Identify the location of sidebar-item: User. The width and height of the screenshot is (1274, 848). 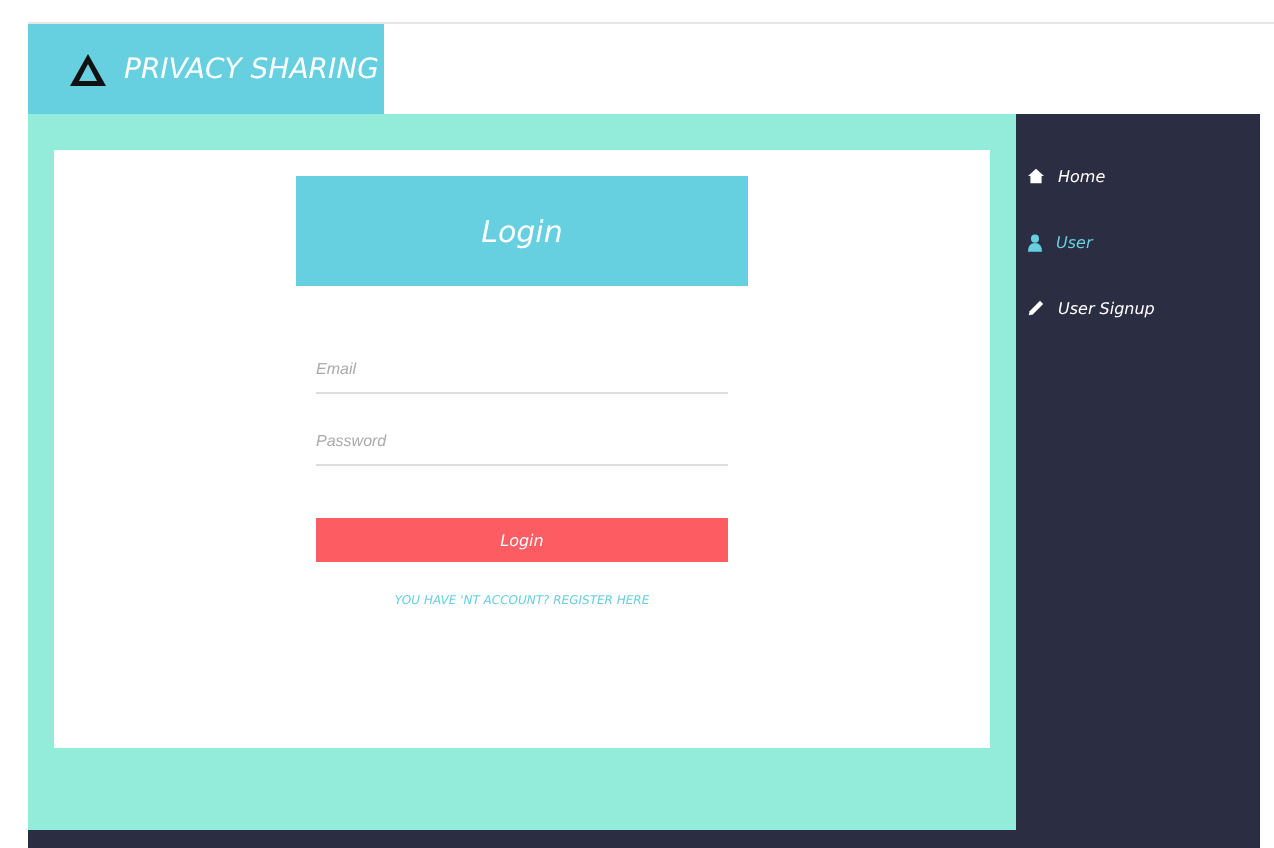
(1138, 242).